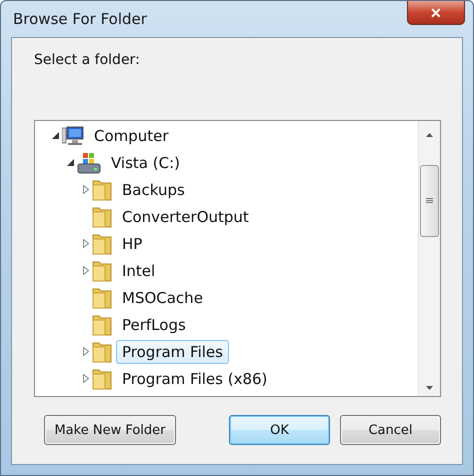  Describe the element at coordinates (153, 190) in the screenshot. I see `tree-item: Backups` at that location.